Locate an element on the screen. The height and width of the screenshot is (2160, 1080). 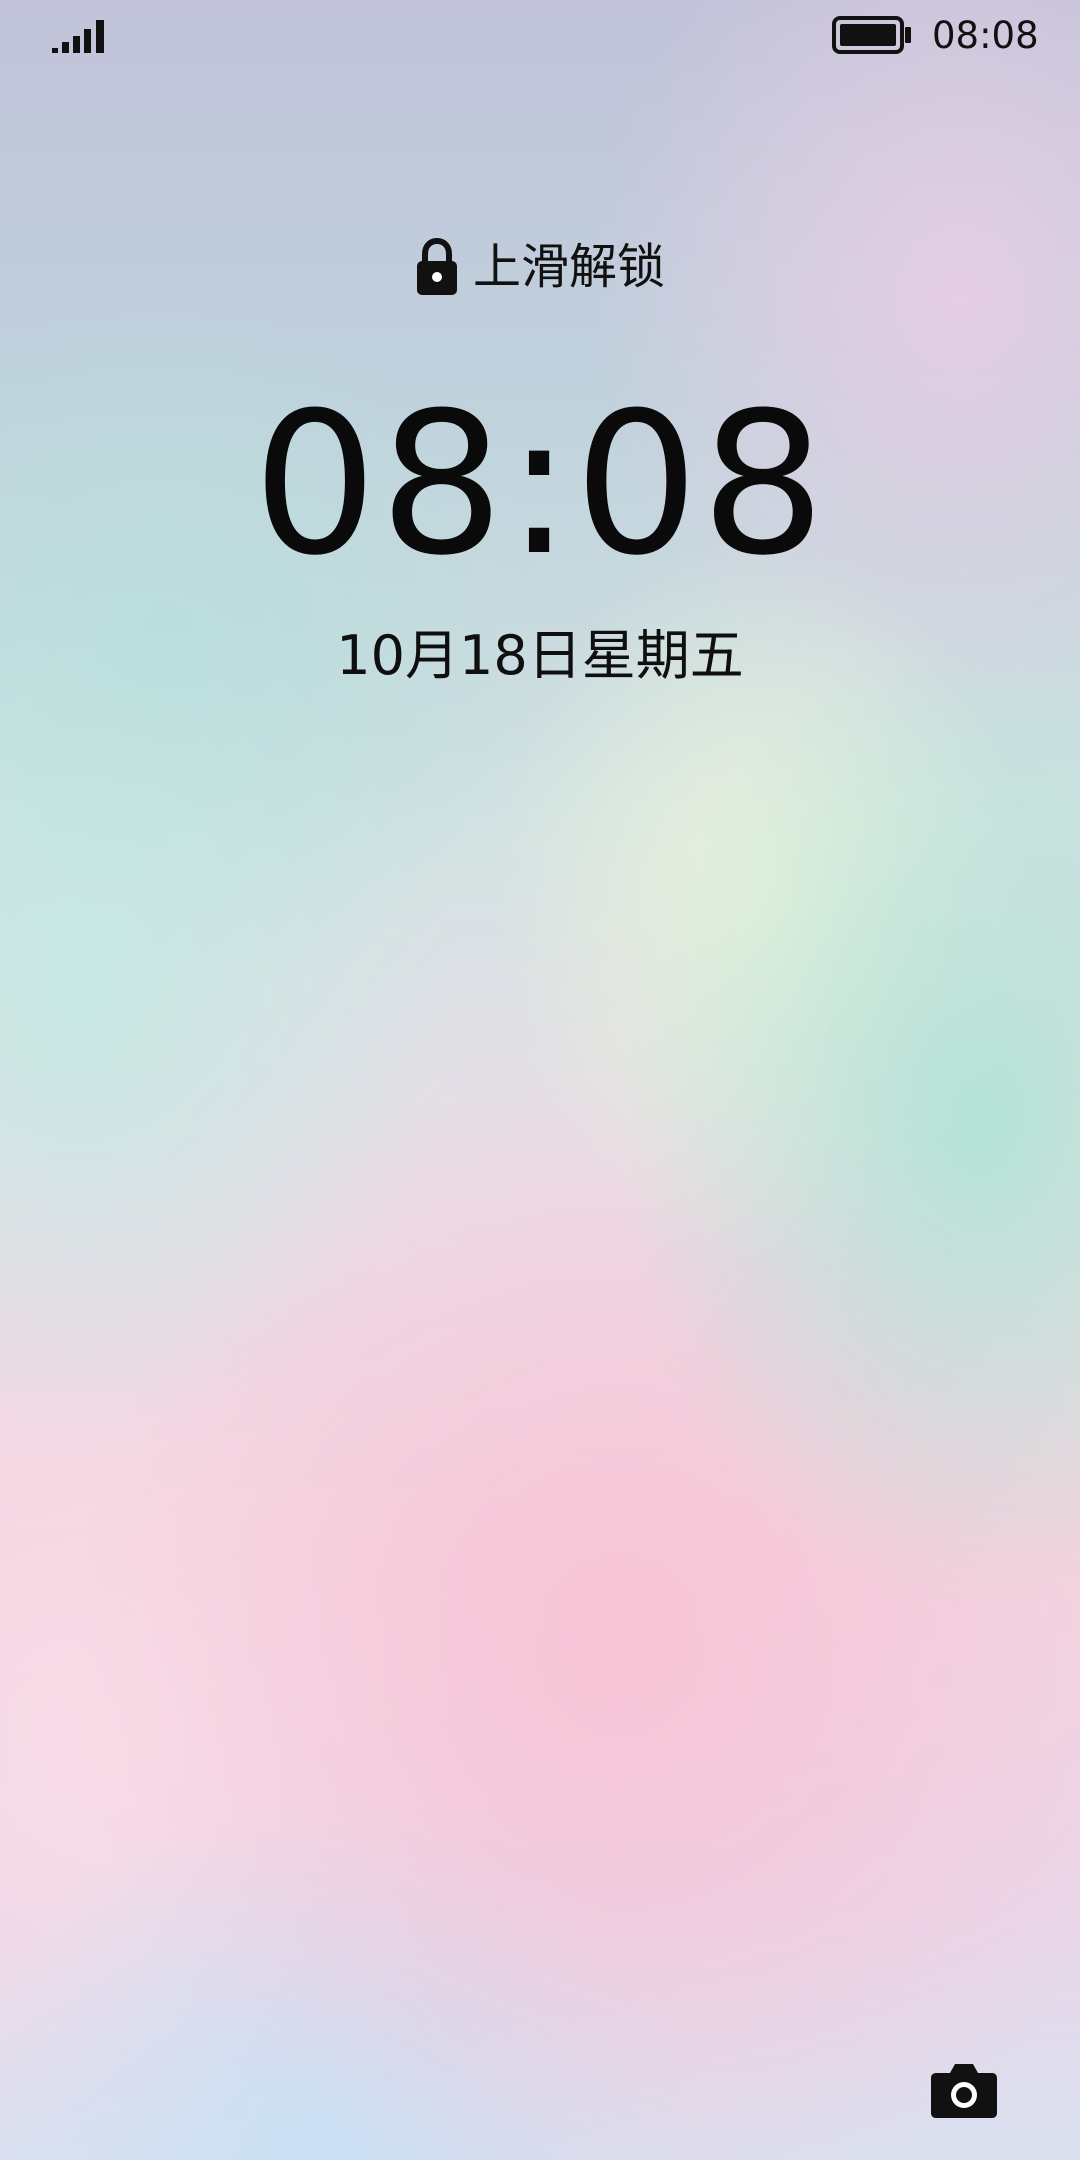
status-time: 08:08 is located at coordinates (985, 35).